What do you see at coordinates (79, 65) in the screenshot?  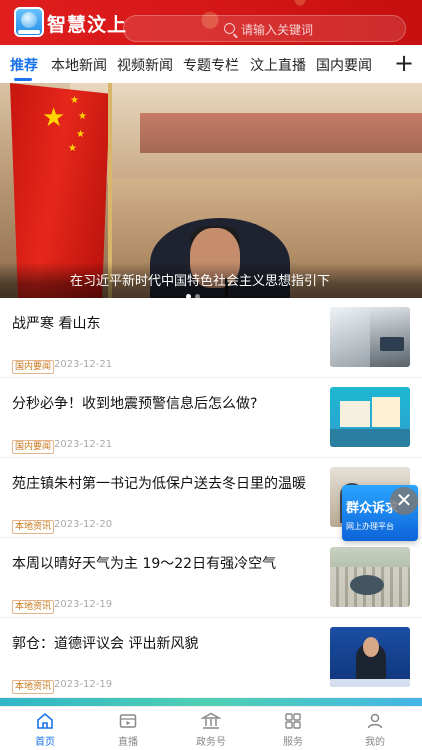 I see `tab-local-news: 本地新闻` at bounding box center [79, 65].